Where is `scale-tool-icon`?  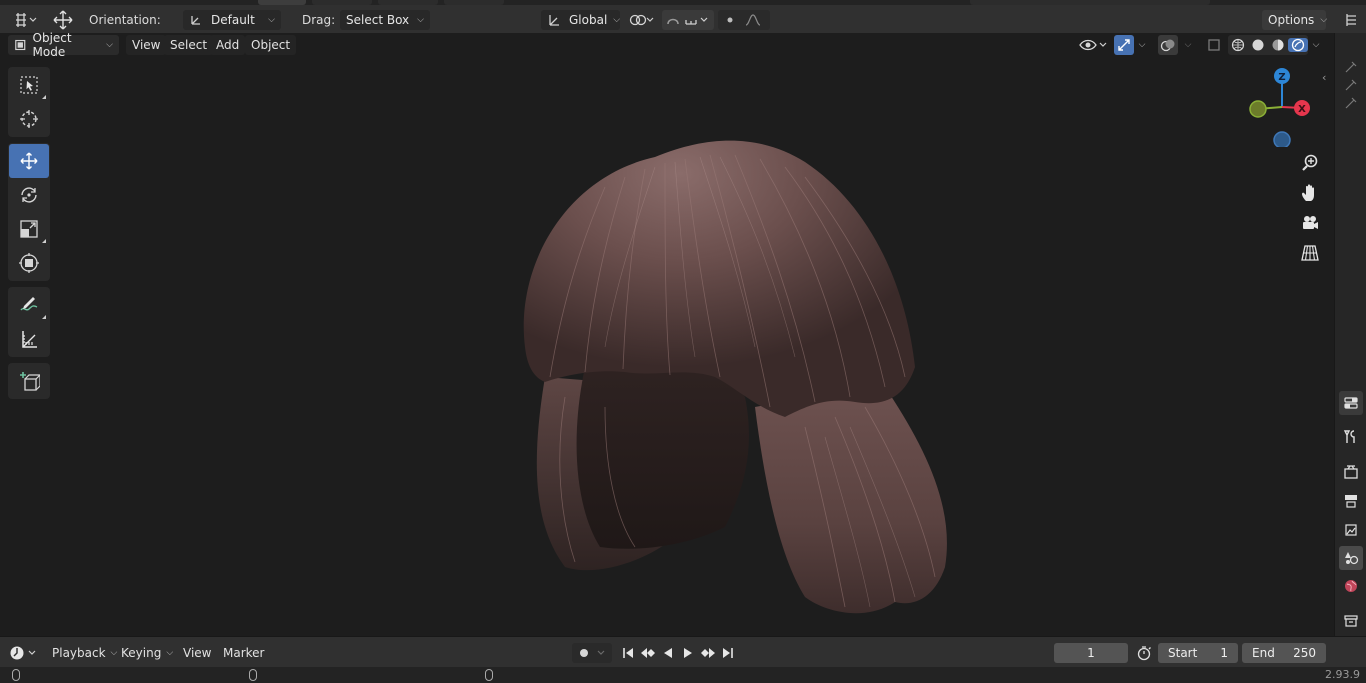
scale-tool-icon is located at coordinates (29, 229).